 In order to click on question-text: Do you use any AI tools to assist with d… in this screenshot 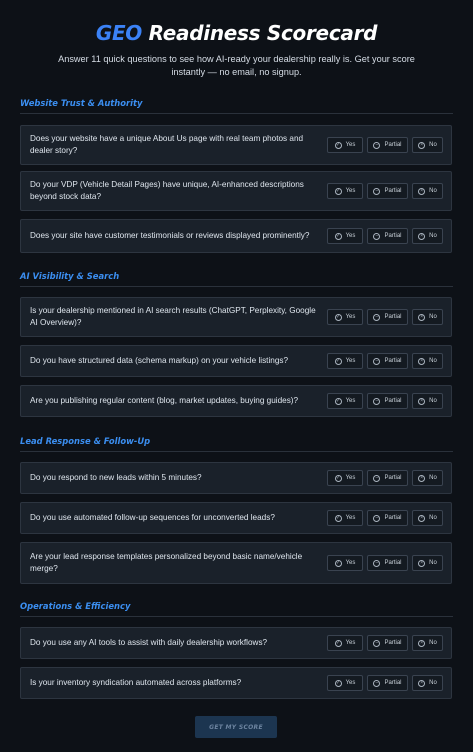, I will do `click(149, 642)`.